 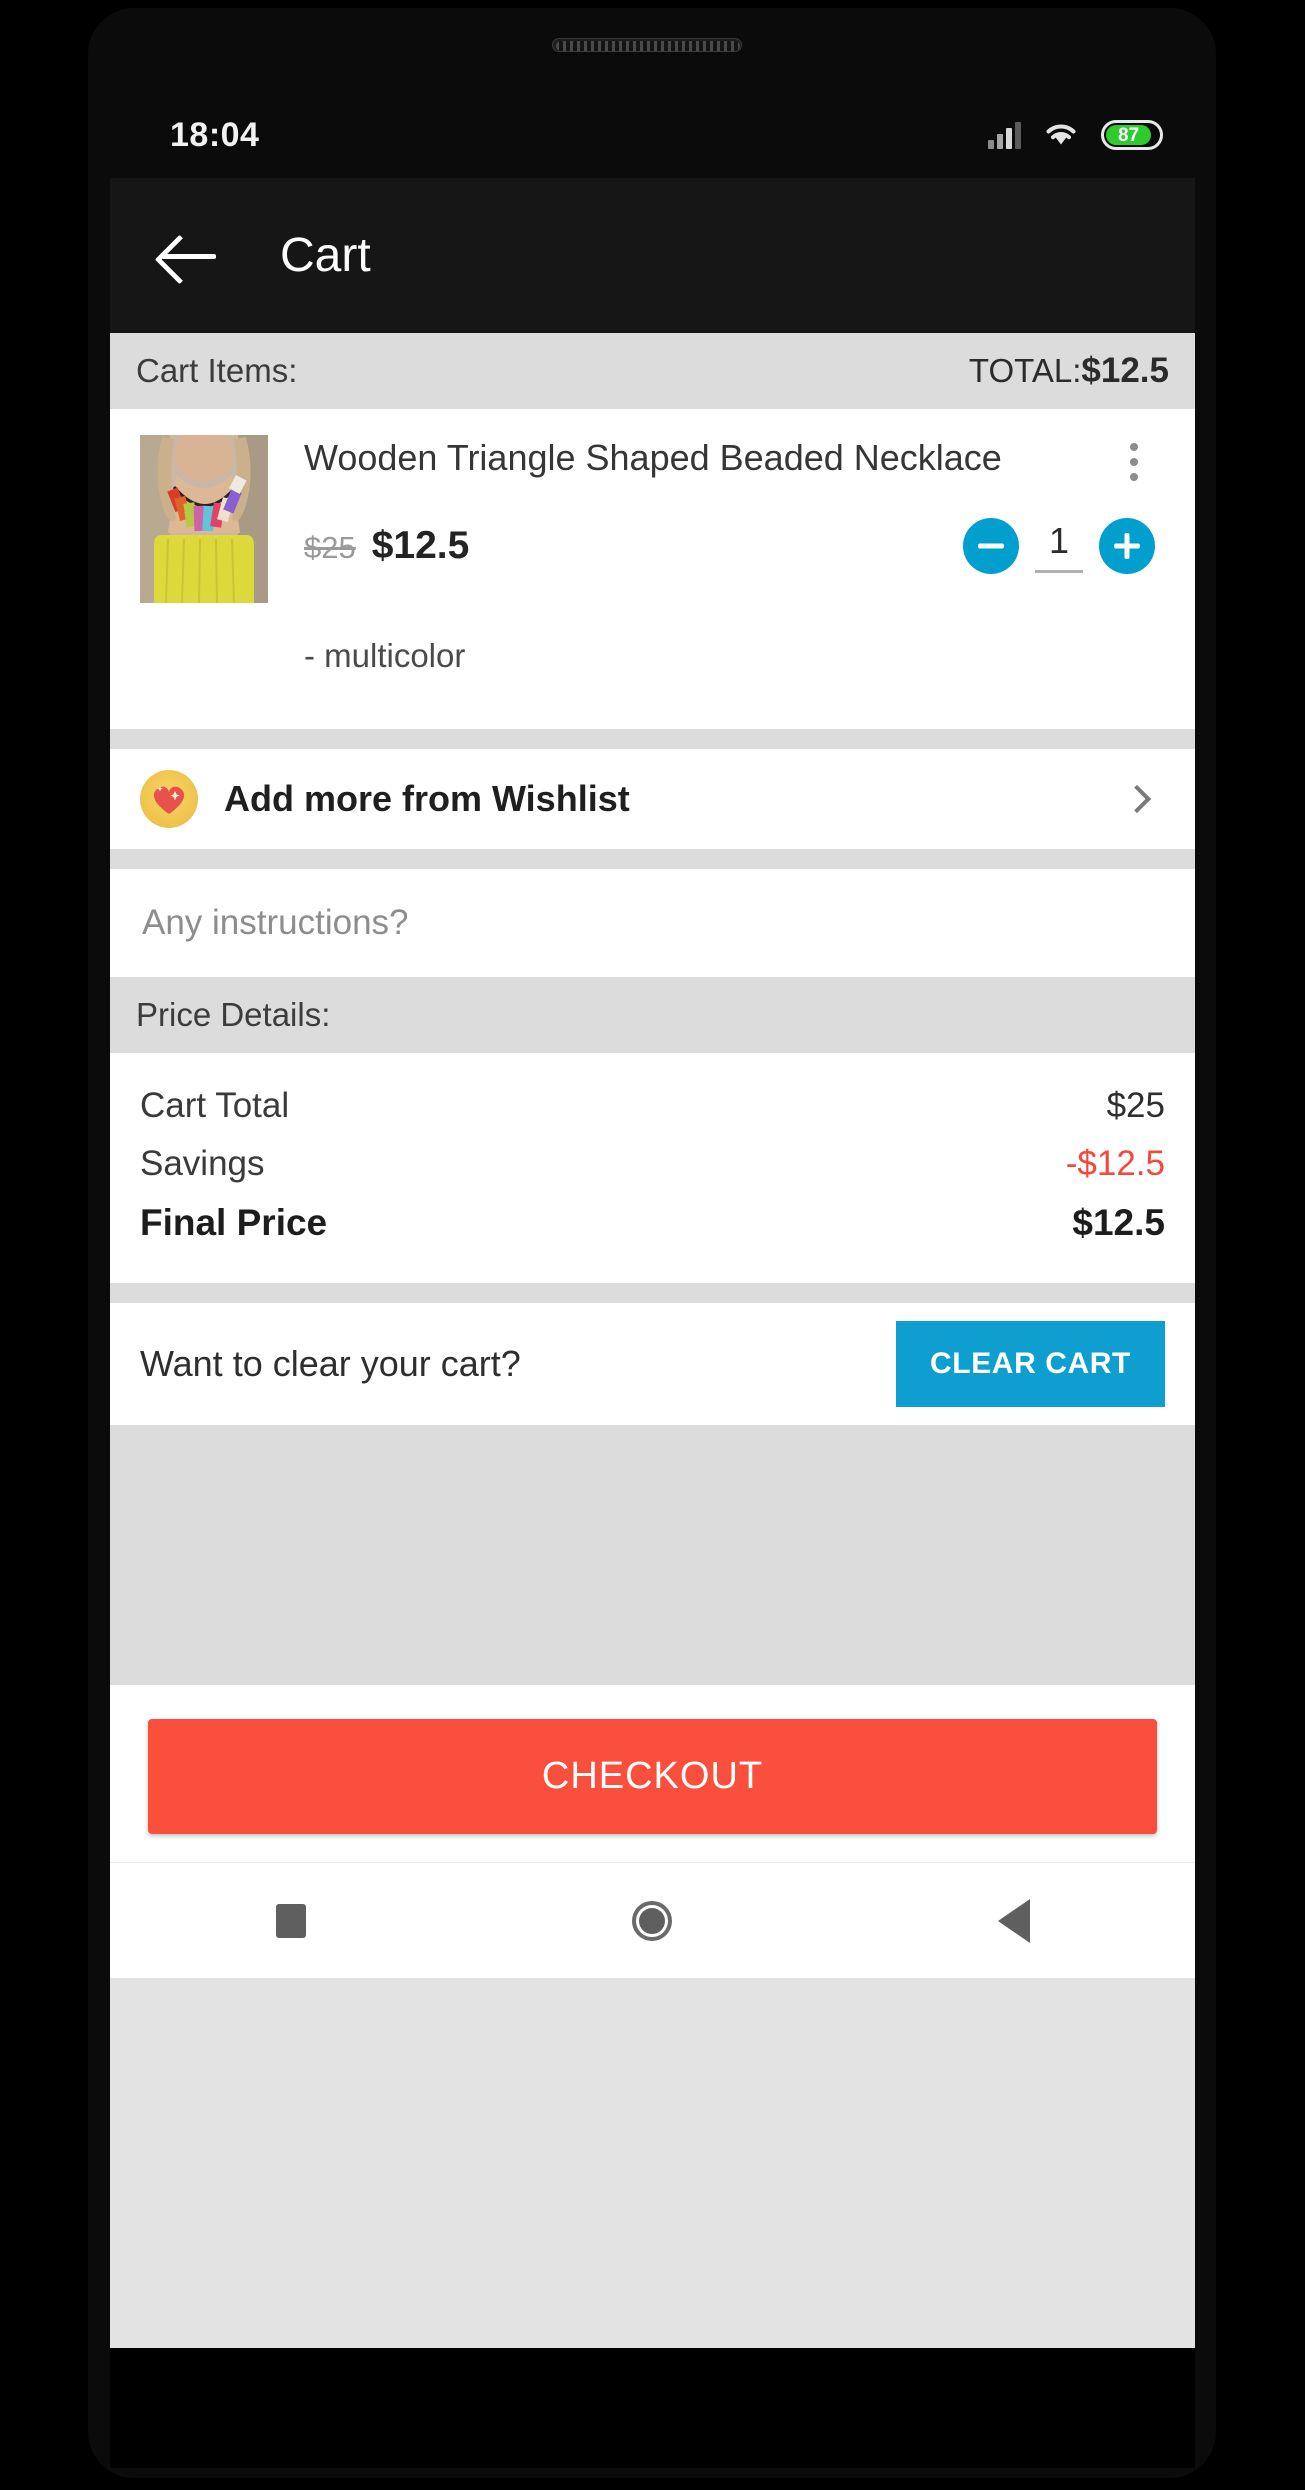 What do you see at coordinates (330, 1363) in the screenshot?
I see `clear-cart-prompt: Want to clear your cart?` at bounding box center [330, 1363].